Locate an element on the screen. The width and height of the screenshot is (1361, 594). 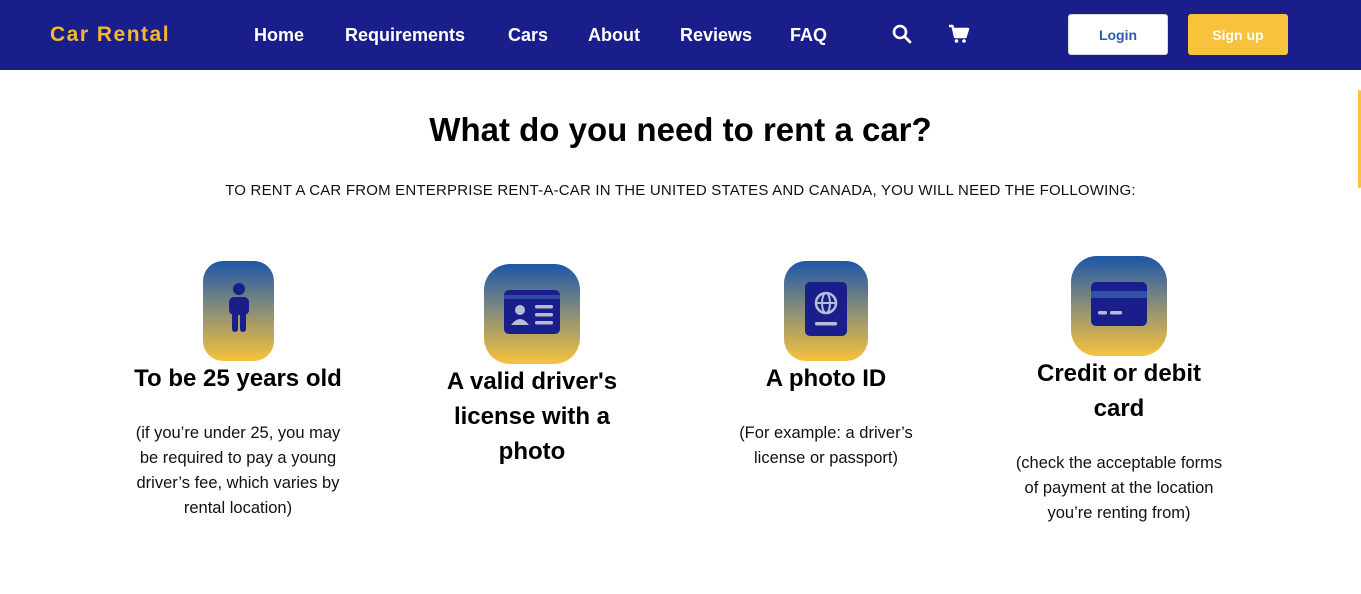
login-button: Login is located at coordinates (1118, 34).